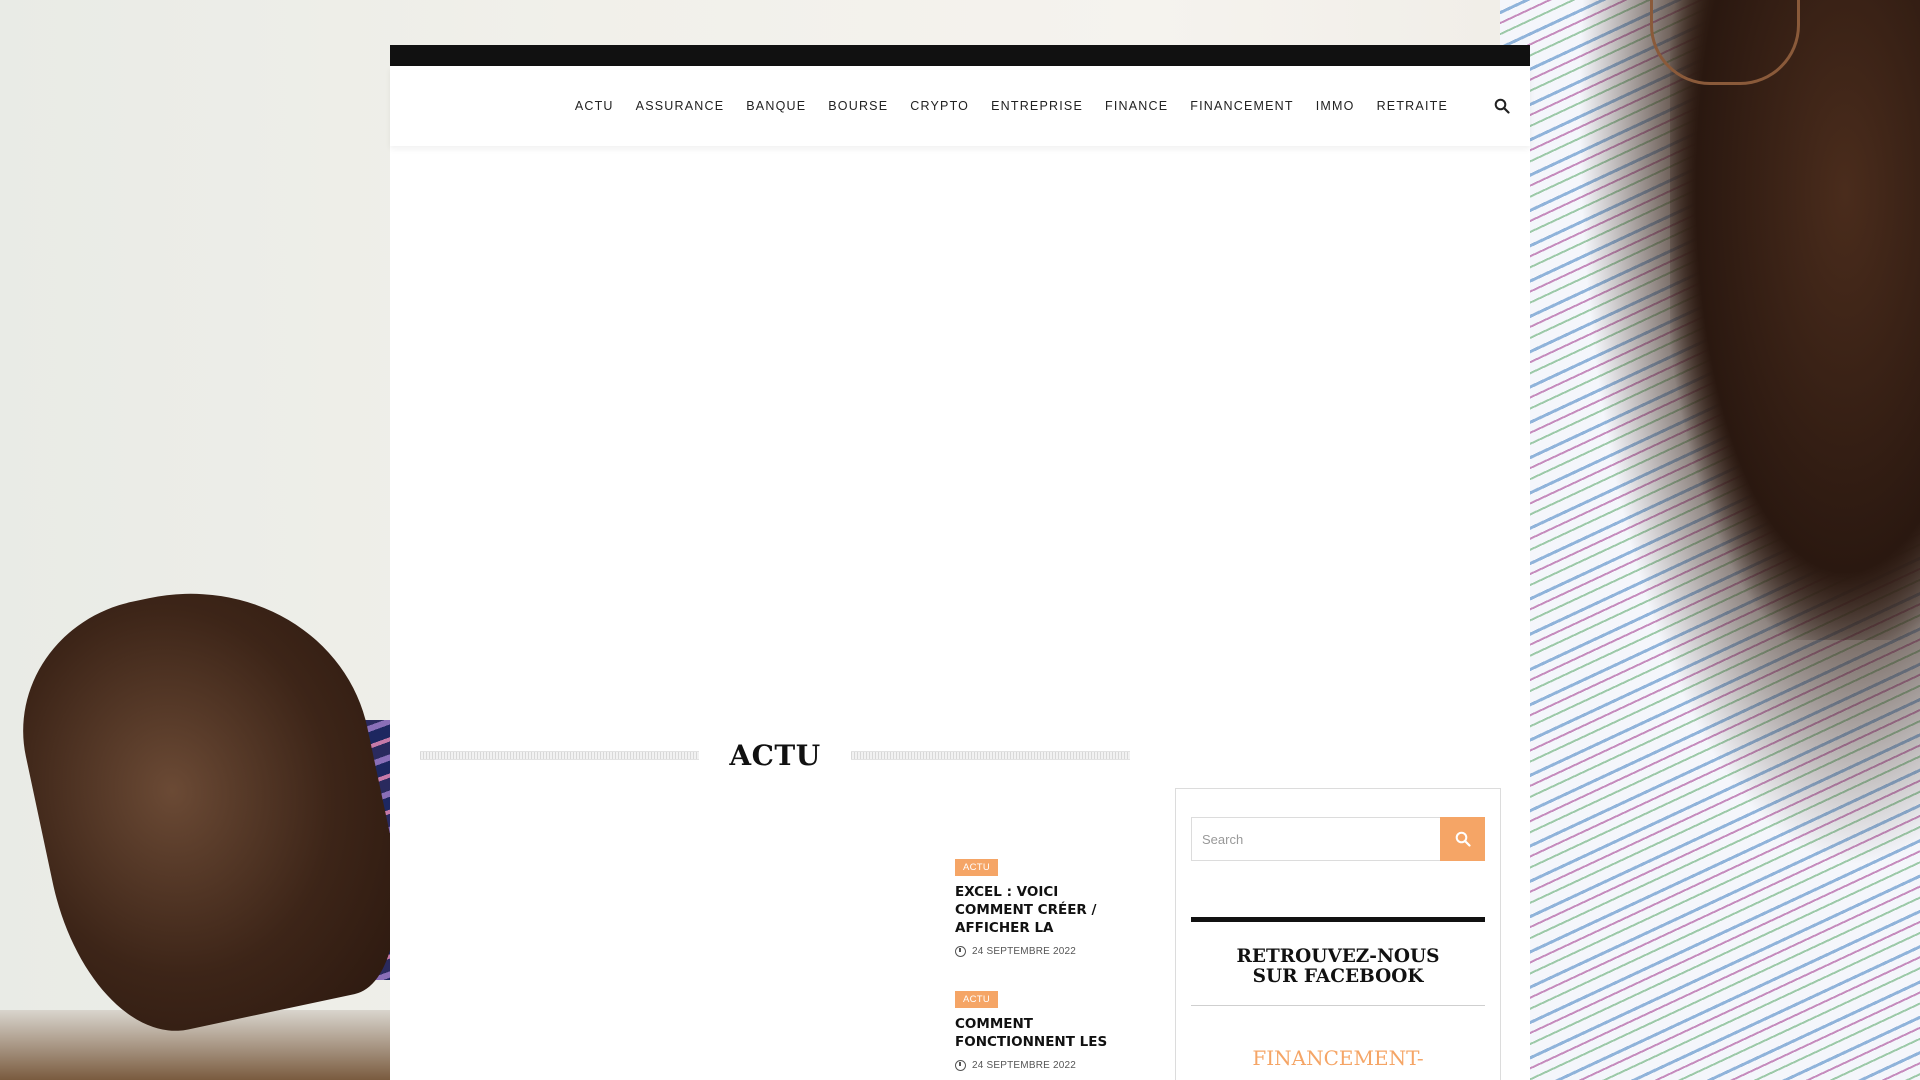 The width and height of the screenshot is (1920, 1080). What do you see at coordinates (1338, 1005) in the screenshot?
I see `widget-separator` at bounding box center [1338, 1005].